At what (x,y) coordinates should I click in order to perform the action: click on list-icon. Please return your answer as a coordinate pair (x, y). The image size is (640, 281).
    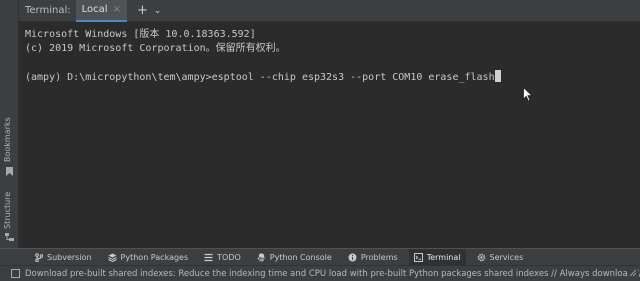
    Looking at the image, I should click on (208, 257).